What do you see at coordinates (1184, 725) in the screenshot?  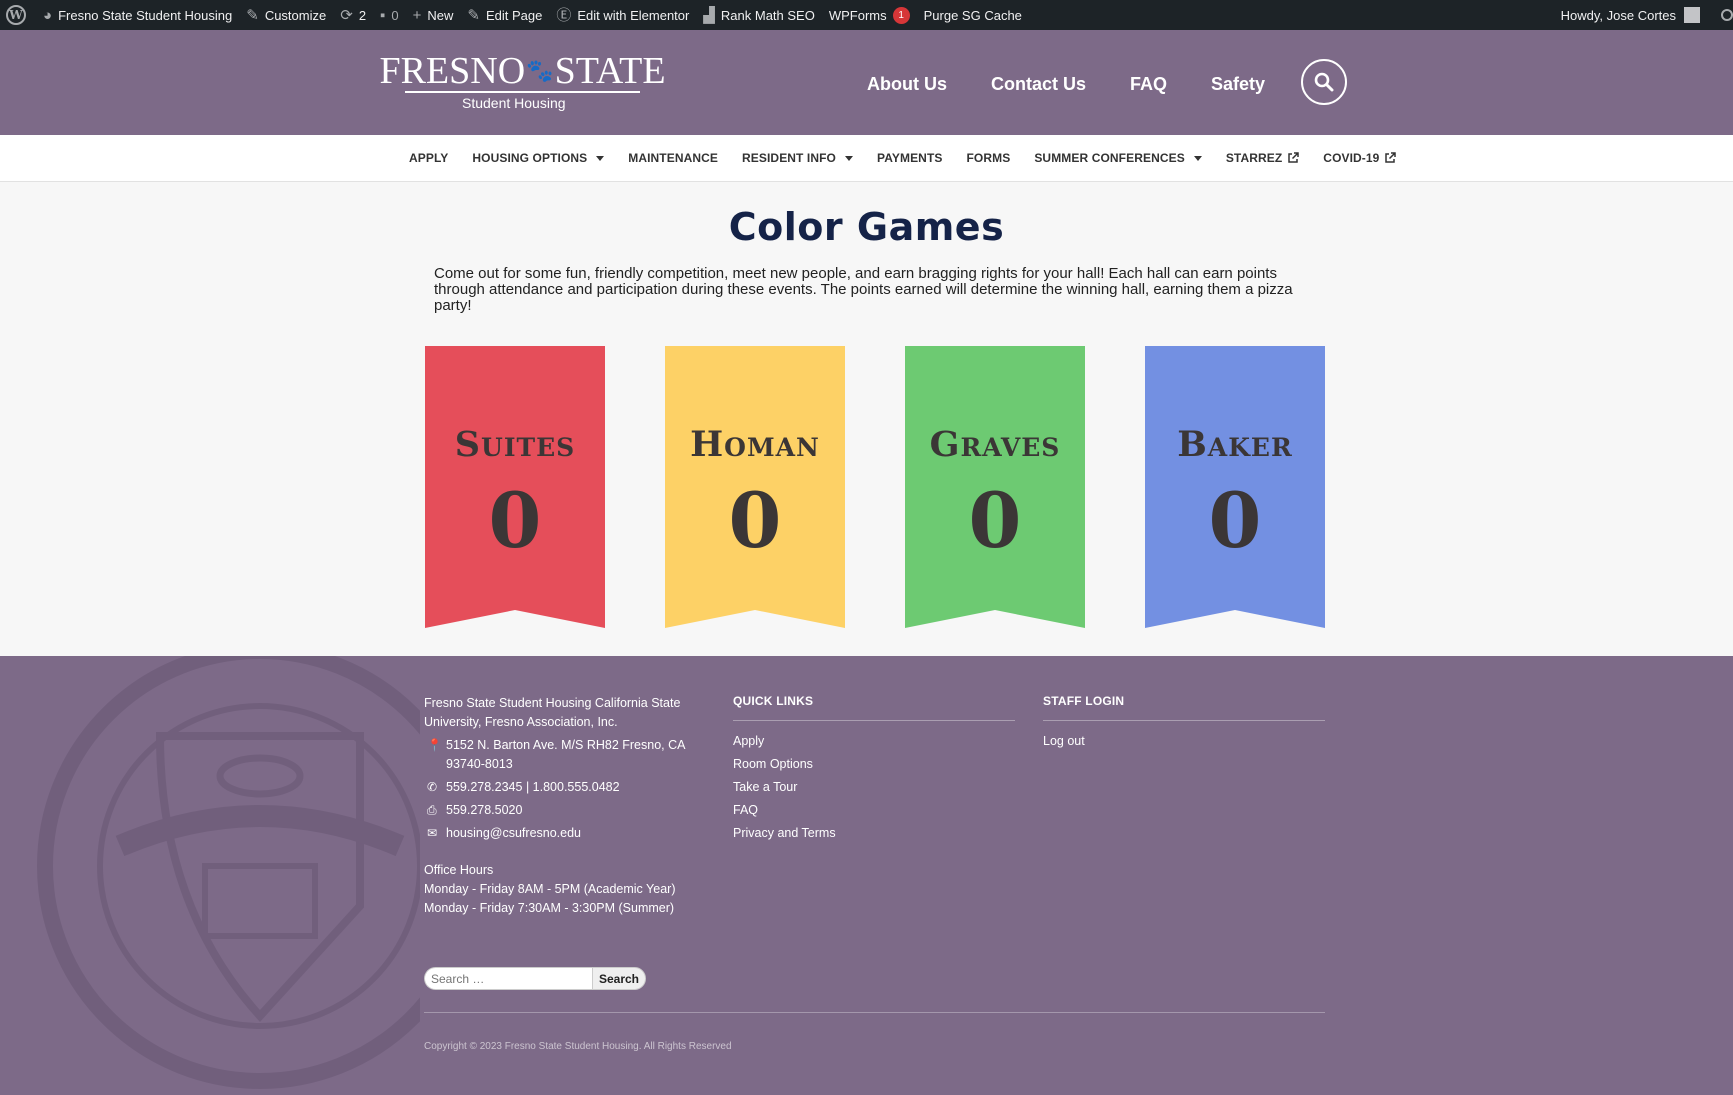 I see `footer-staff-login: STAFF LOGIN Log out` at bounding box center [1184, 725].